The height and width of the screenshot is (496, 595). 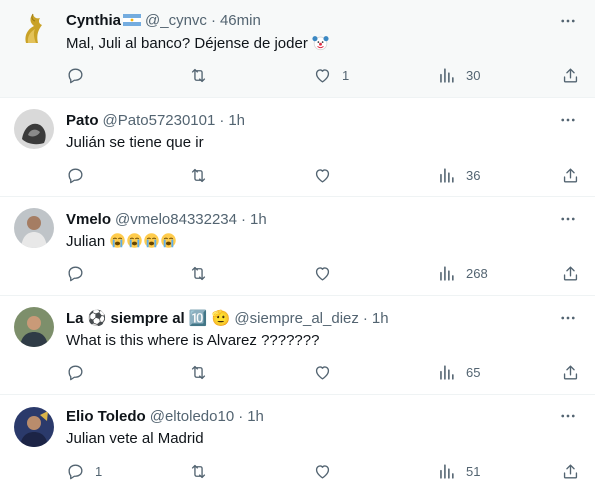 What do you see at coordinates (297, 75) in the screenshot?
I see `action-bar: 1 30` at bounding box center [297, 75].